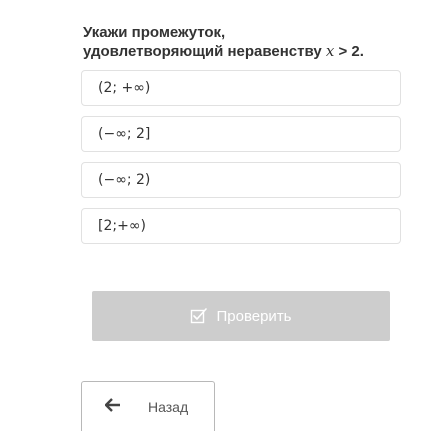  Describe the element at coordinates (241, 134) in the screenshot. I see `answer-option-2: (−∞; 2]` at that location.